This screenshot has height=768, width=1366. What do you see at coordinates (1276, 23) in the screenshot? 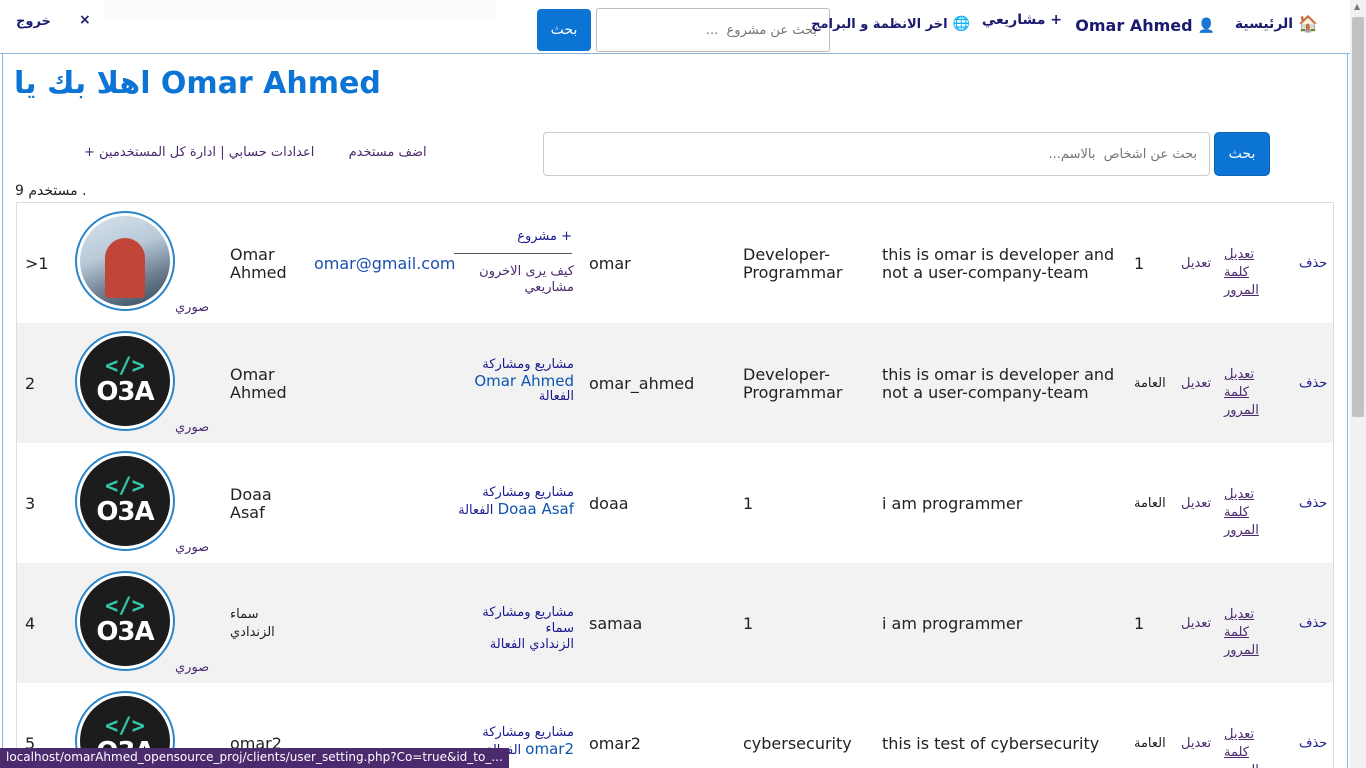
I see `nav-home: الرئيسية 🏠` at bounding box center [1276, 23].